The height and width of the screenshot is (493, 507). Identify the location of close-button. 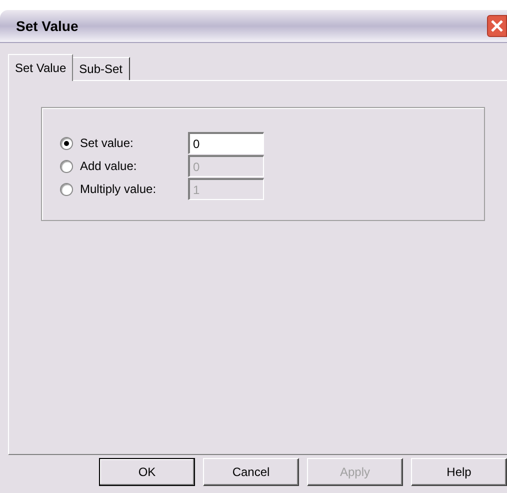
(497, 26).